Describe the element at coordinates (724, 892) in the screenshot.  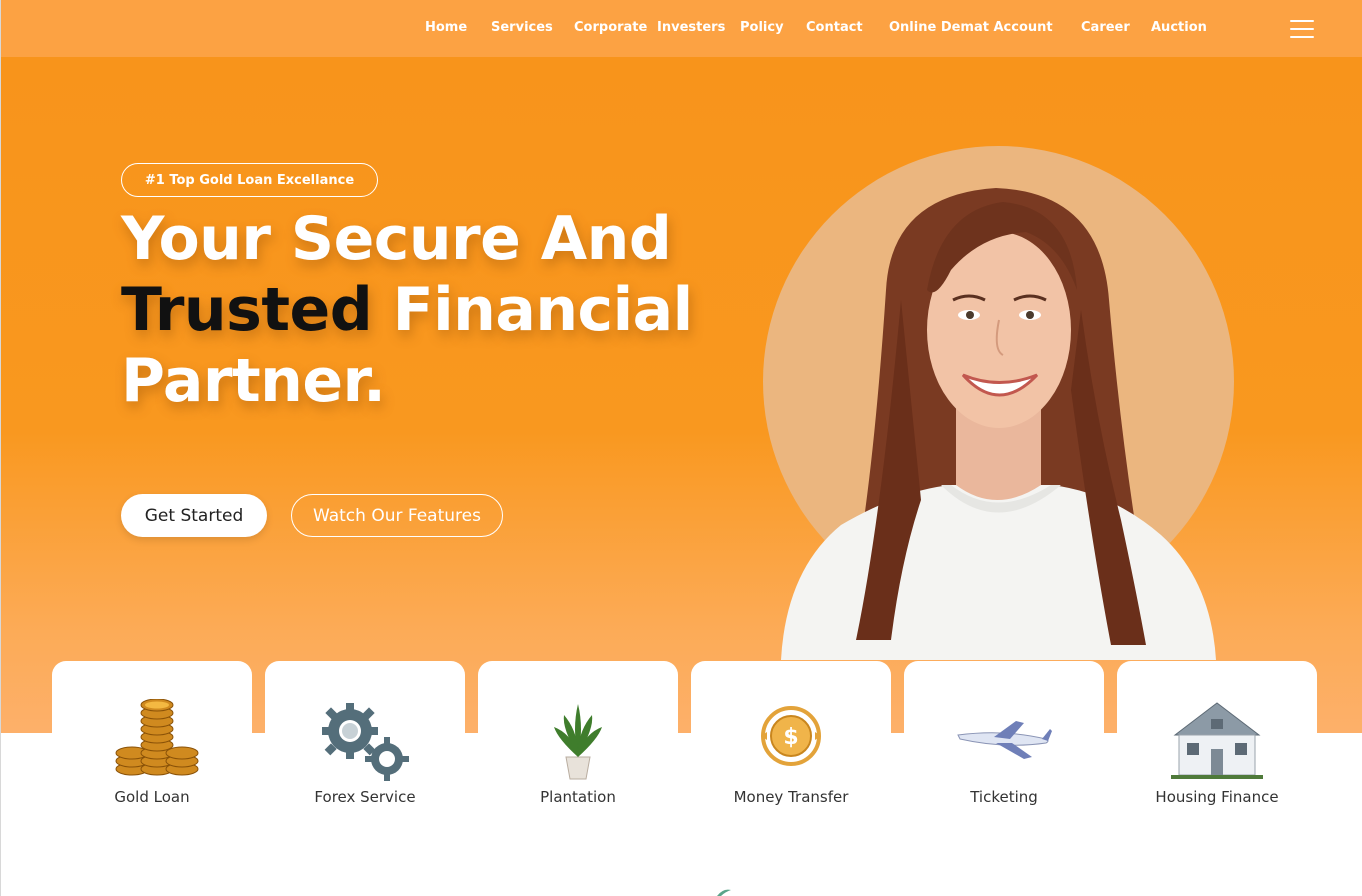
I see `partial-leaf-icon` at that location.